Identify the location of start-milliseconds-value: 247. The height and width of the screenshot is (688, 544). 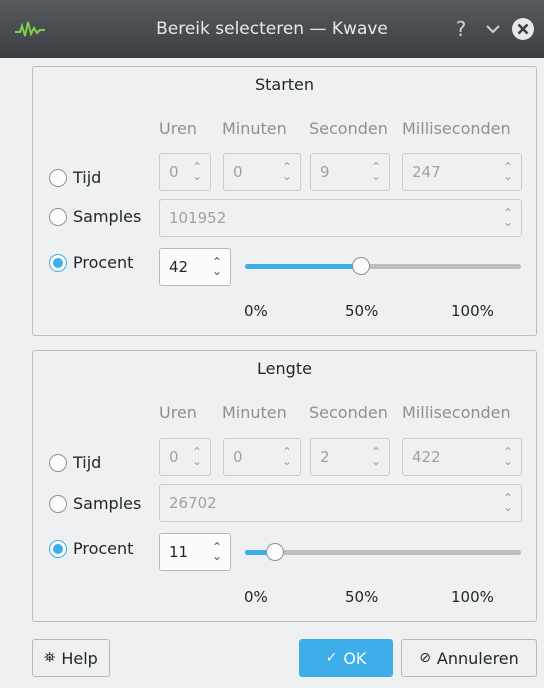
(426, 172).